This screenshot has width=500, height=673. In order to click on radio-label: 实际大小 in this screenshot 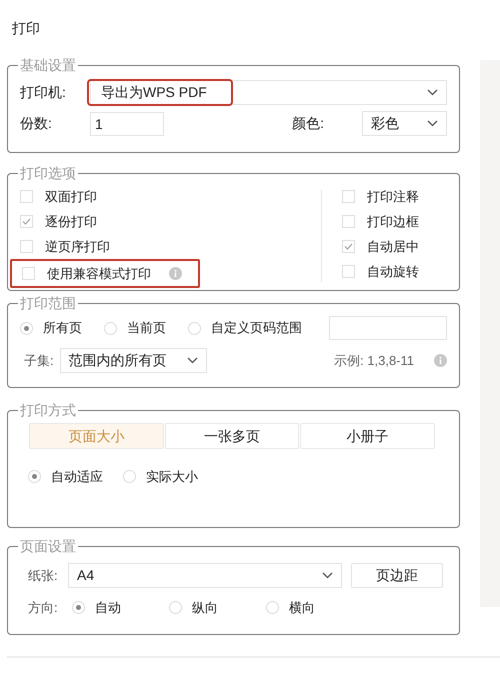, I will do `click(172, 477)`.